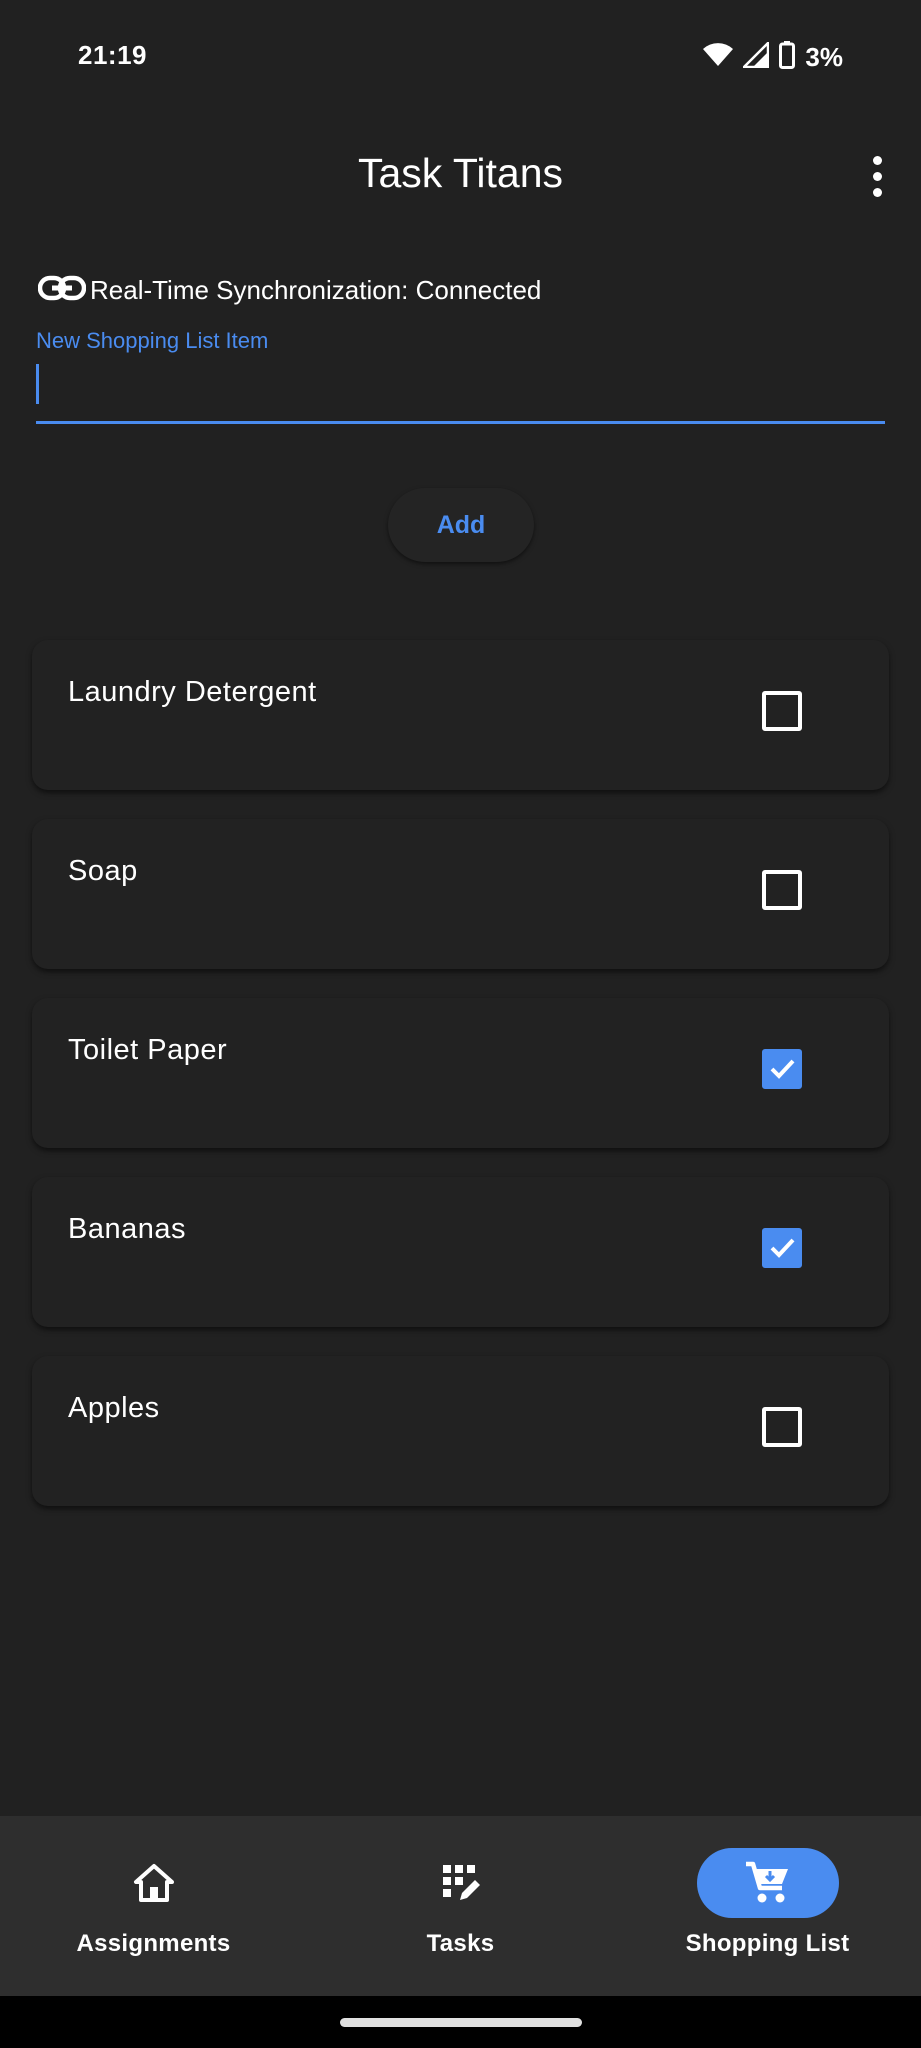 This screenshot has height=2048, width=921. Describe the element at coordinates (37, 384) in the screenshot. I see `text-caret` at that location.